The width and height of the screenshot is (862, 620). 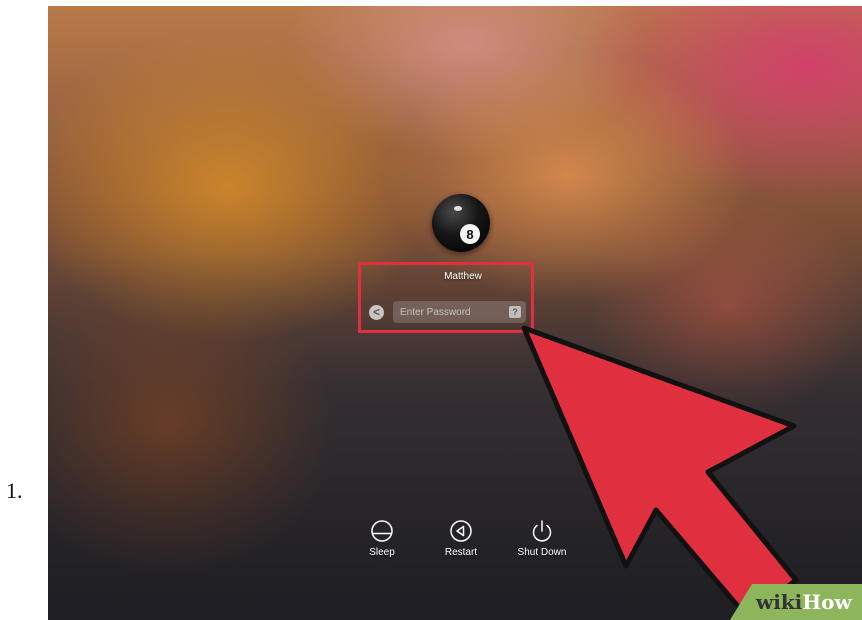 I want to click on step-number: 1., so click(x=14, y=490).